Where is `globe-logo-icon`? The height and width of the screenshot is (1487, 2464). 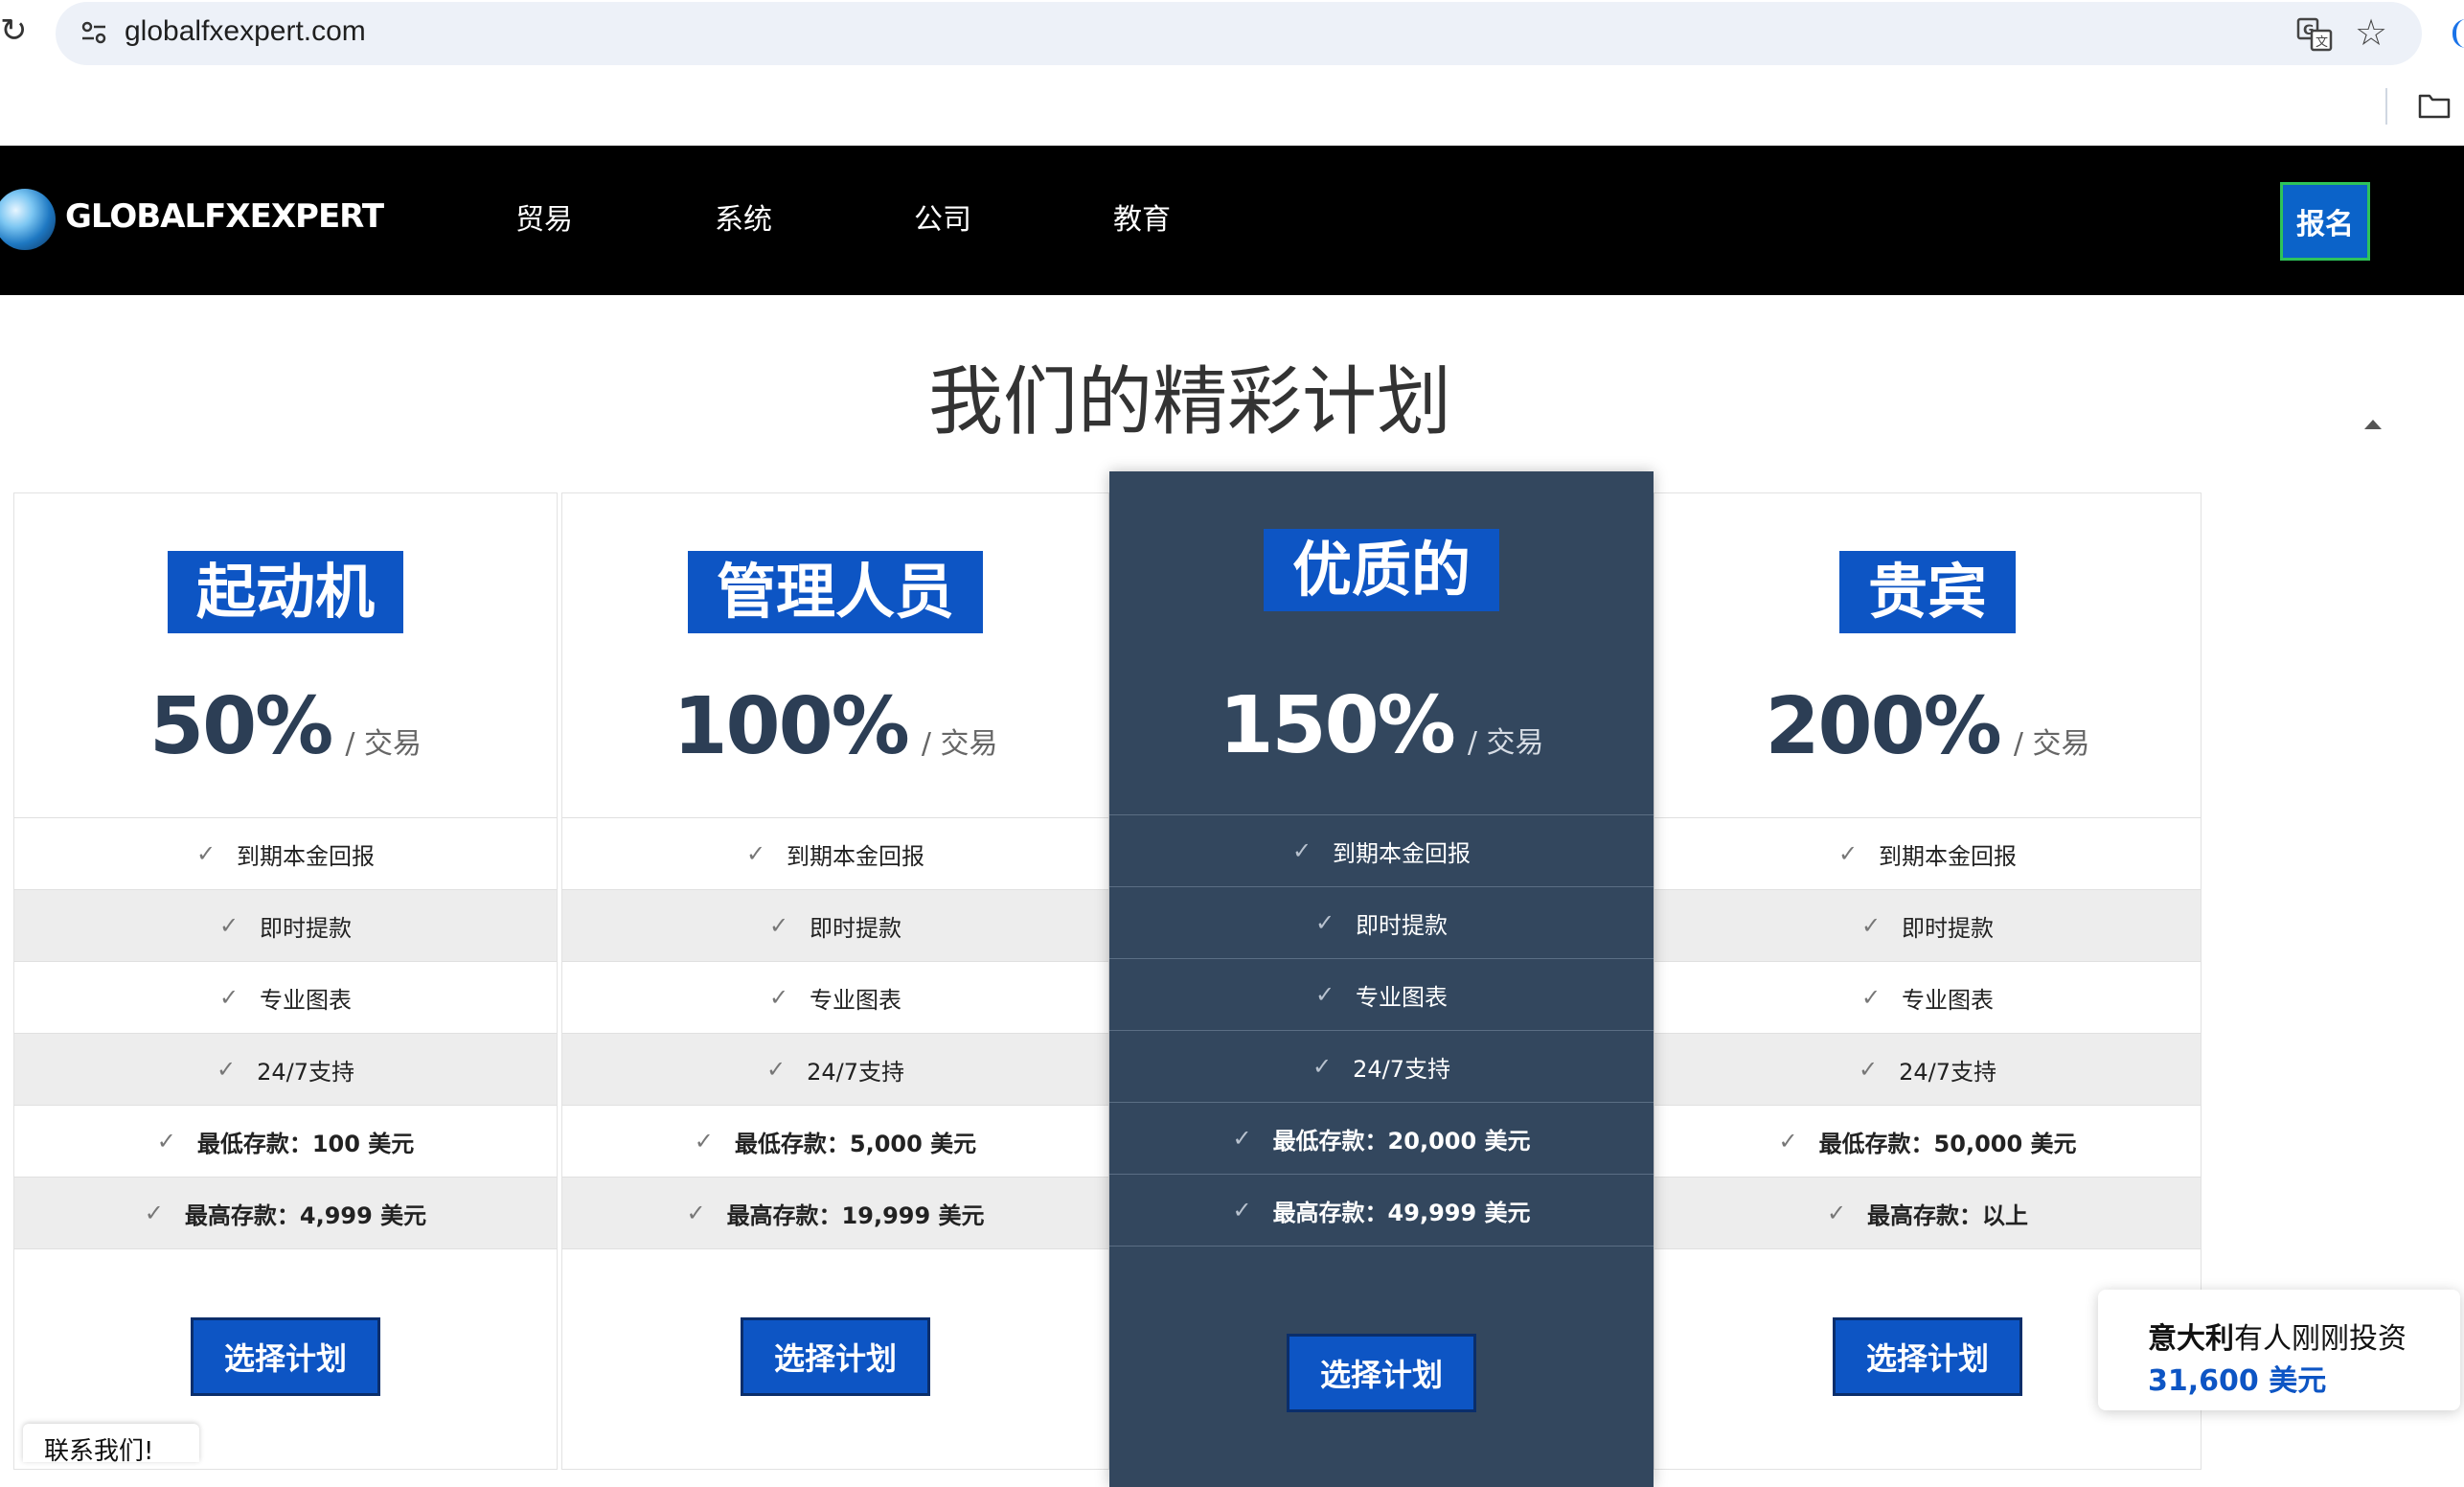 globe-logo-icon is located at coordinates (28, 219).